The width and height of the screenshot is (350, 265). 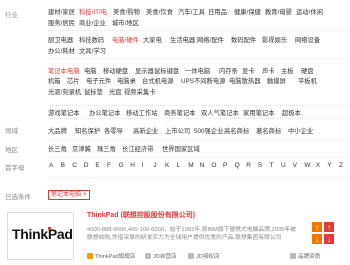 I want to click on industry-row2-item: 生活电器, so click(x=182, y=39).